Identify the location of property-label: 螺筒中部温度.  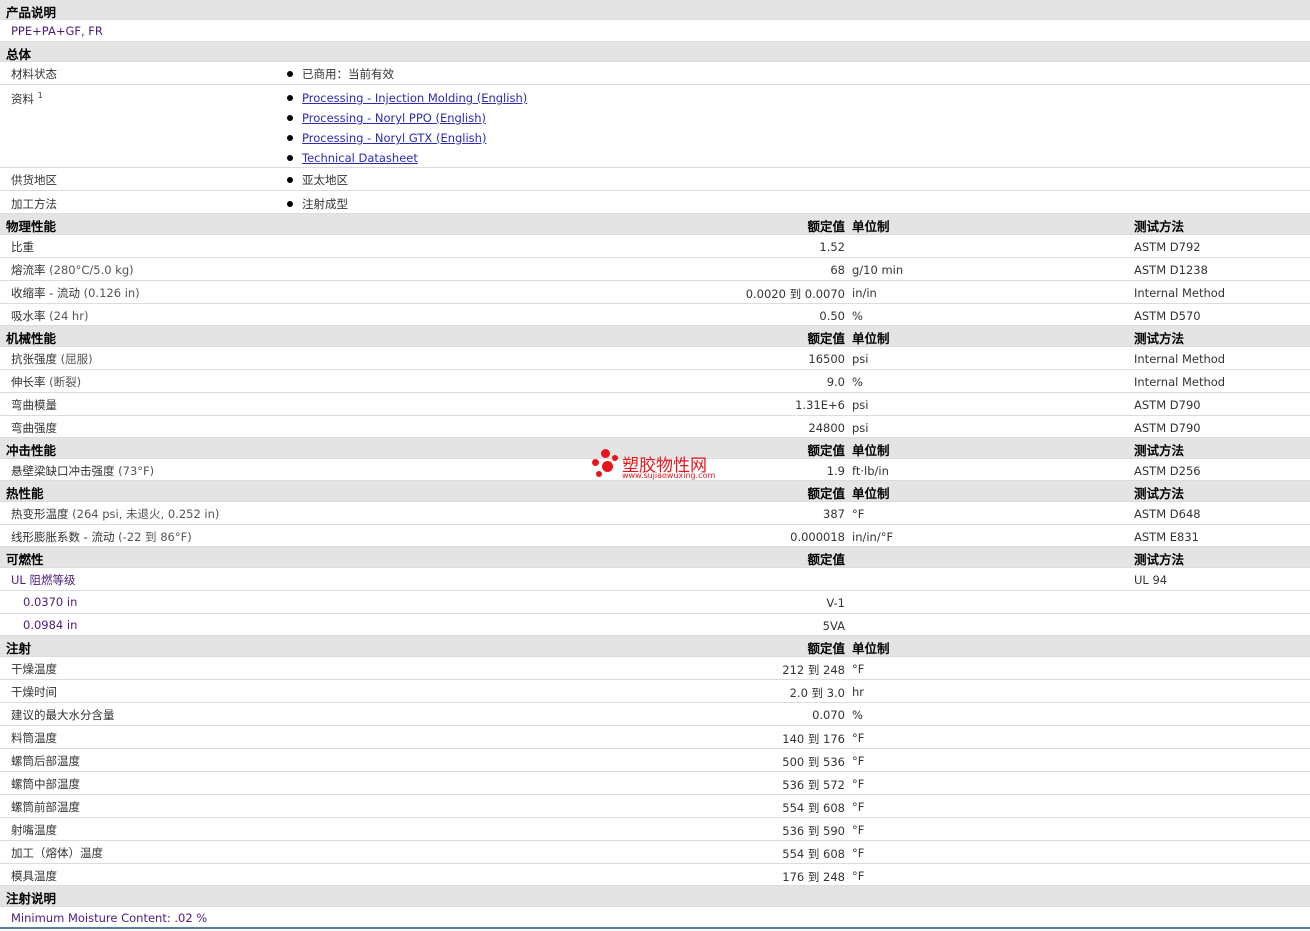
(45, 784).